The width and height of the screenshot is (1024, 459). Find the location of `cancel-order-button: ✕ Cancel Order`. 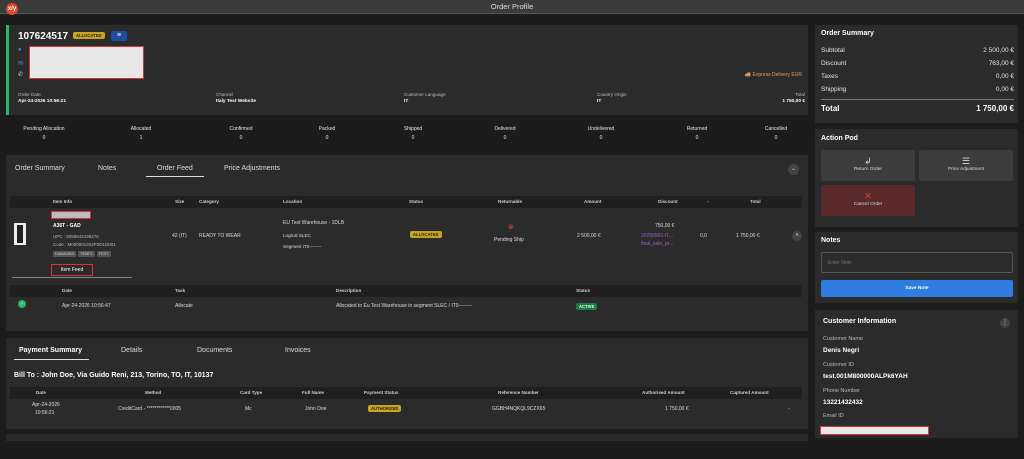

cancel-order-button: ✕ Cancel Order is located at coordinates (868, 200).